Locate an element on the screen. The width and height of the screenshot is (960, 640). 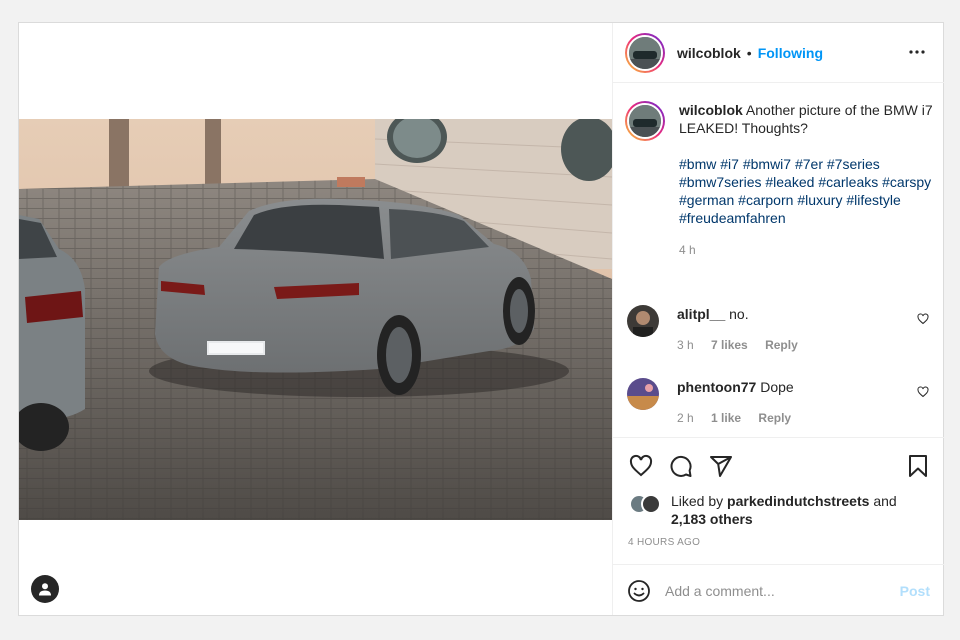
hashtag-link: #i7 is located at coordinates (729, 164).